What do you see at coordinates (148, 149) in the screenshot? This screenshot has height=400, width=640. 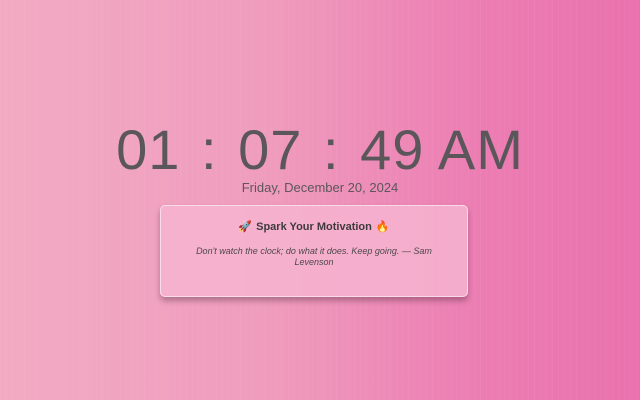 I see `clock-hours: 01` at bounding box center [148, 149].